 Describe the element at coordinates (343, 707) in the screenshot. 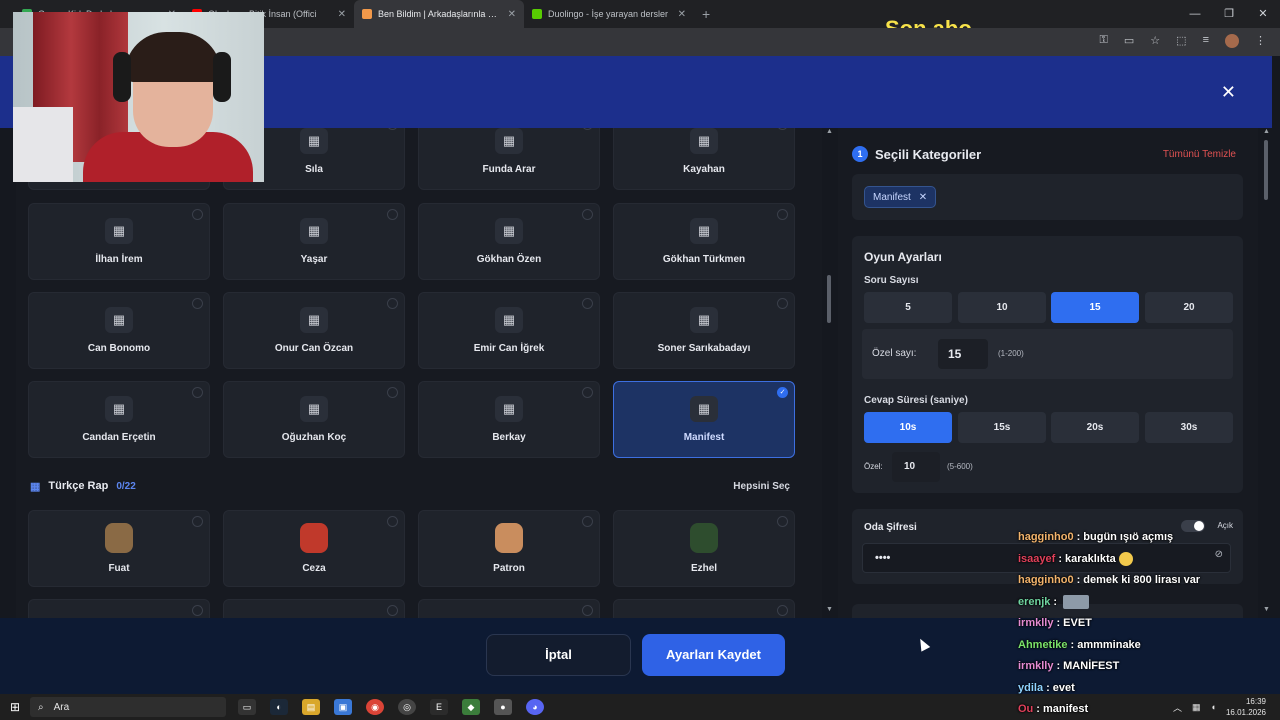

I see `store-icon: ▣` at that location.